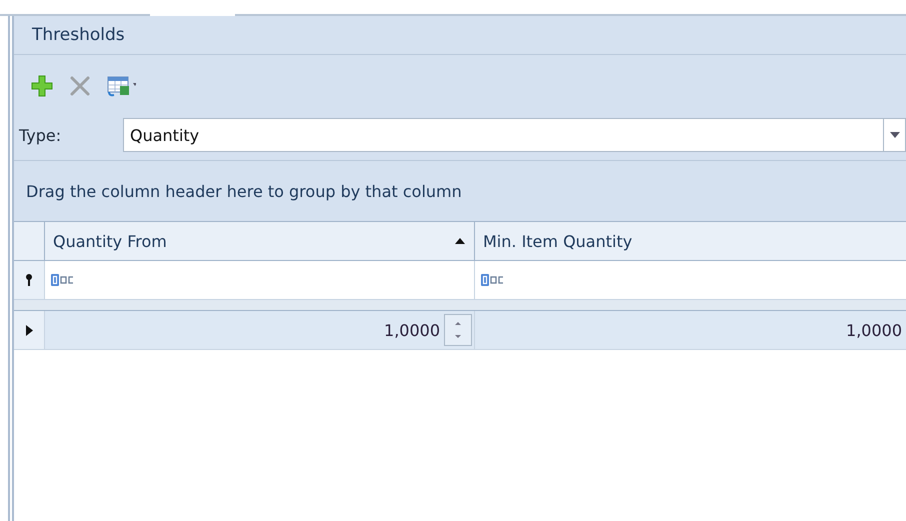  I want to click on dropdown-button, so click(894, 135).